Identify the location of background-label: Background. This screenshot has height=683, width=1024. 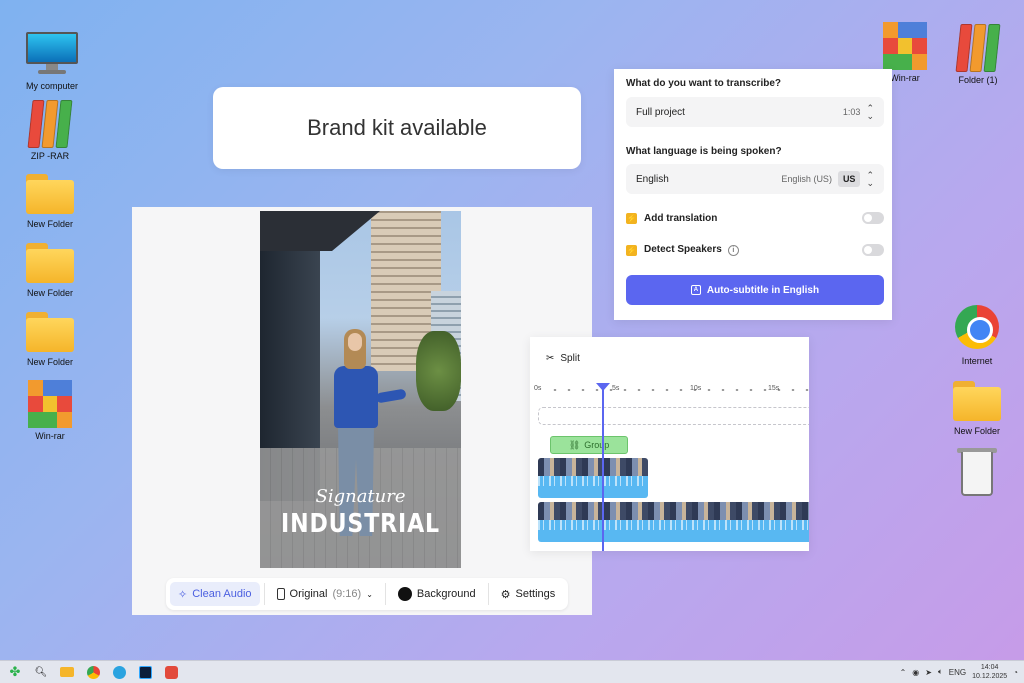
(446, 594).